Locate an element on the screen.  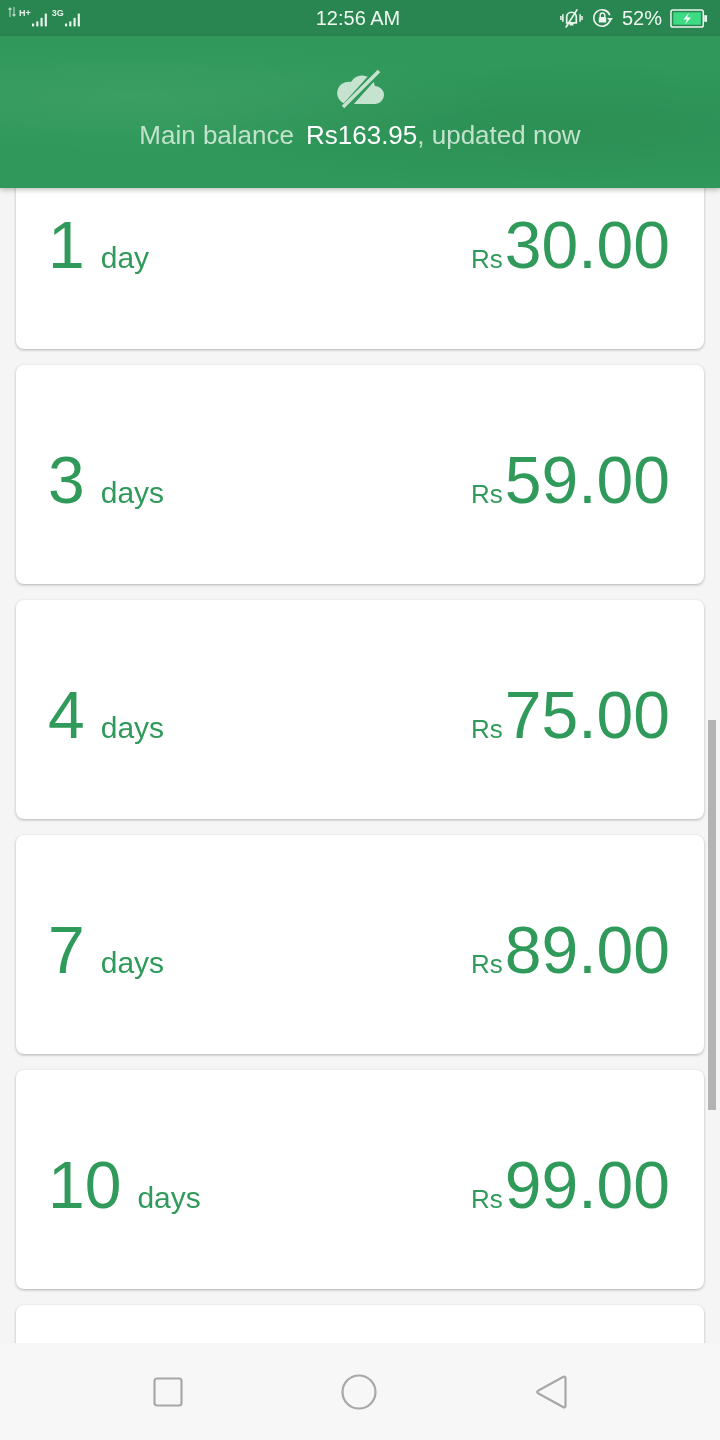
plan-price: 59.00 is located at coordinates (587, 479).